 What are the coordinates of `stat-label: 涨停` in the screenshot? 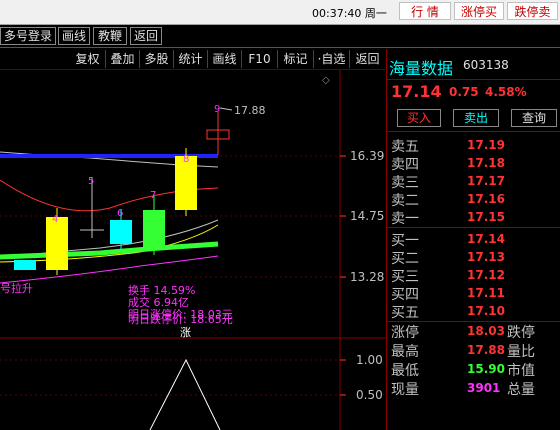 It's located at (405, 333).